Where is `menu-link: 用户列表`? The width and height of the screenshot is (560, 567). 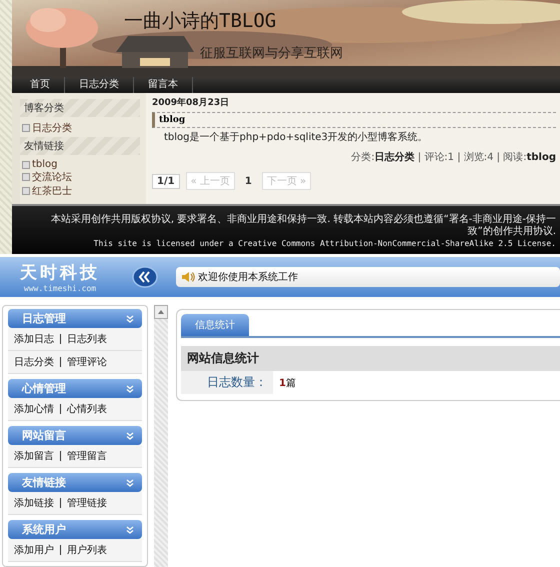
menu-link: 用户列表 is located at coordinates (87, 550).